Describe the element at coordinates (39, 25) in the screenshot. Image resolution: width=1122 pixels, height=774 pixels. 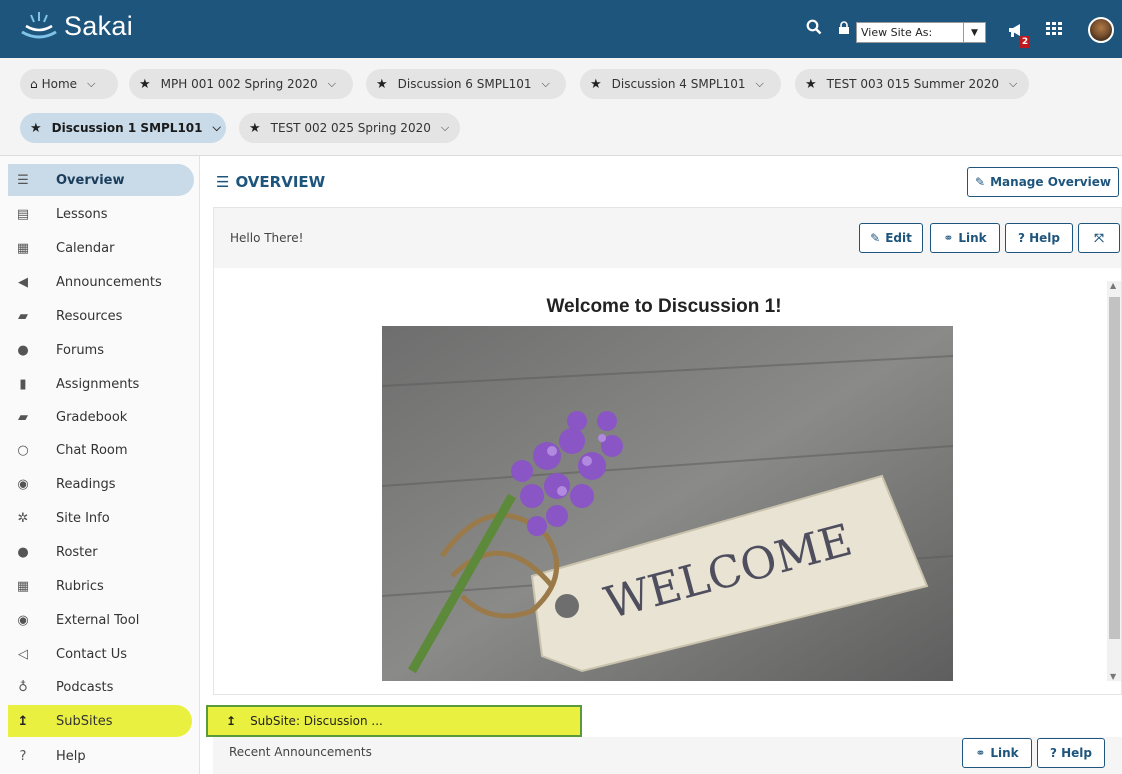
I see `sakai-logo-icon` at that location.